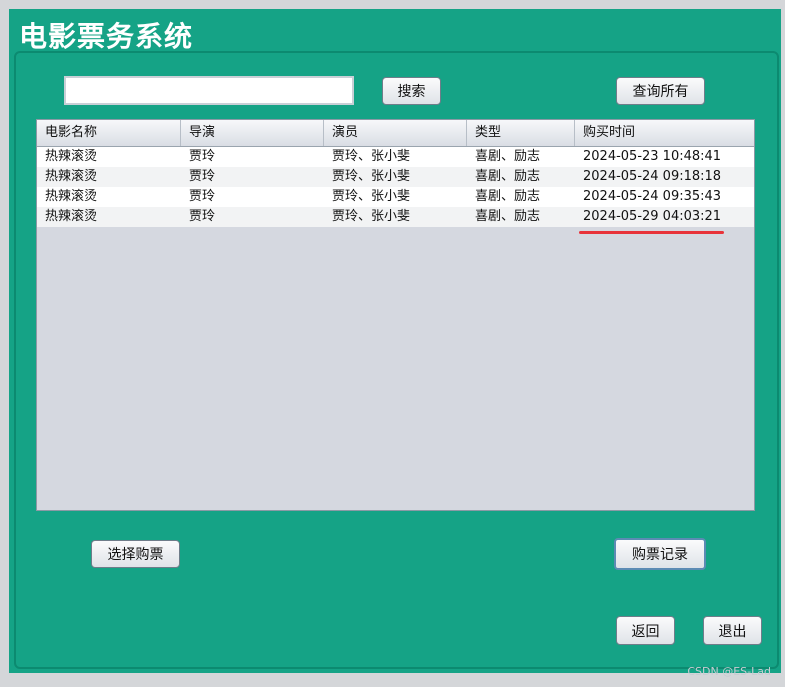 This screenshot has height=687, width=785. I want to click on table-row: 热辣滚烫 贾玲 贾玲、张小斐 喜剧、励志 2024-05-23 10:48:41, so click(395, 157).